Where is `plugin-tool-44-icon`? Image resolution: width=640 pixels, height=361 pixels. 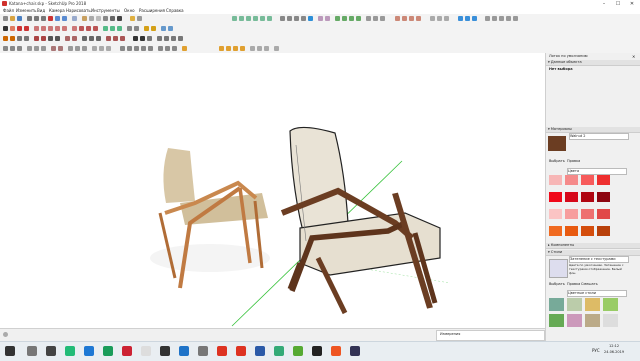
plugin-tool-44-icon is located at coordinates (167, 48).